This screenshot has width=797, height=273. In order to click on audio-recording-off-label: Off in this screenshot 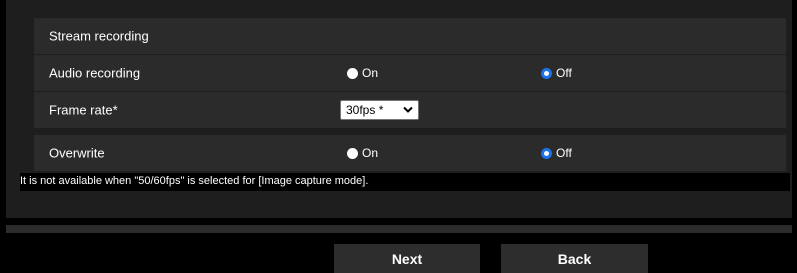, I will do `click(564, 73)`.